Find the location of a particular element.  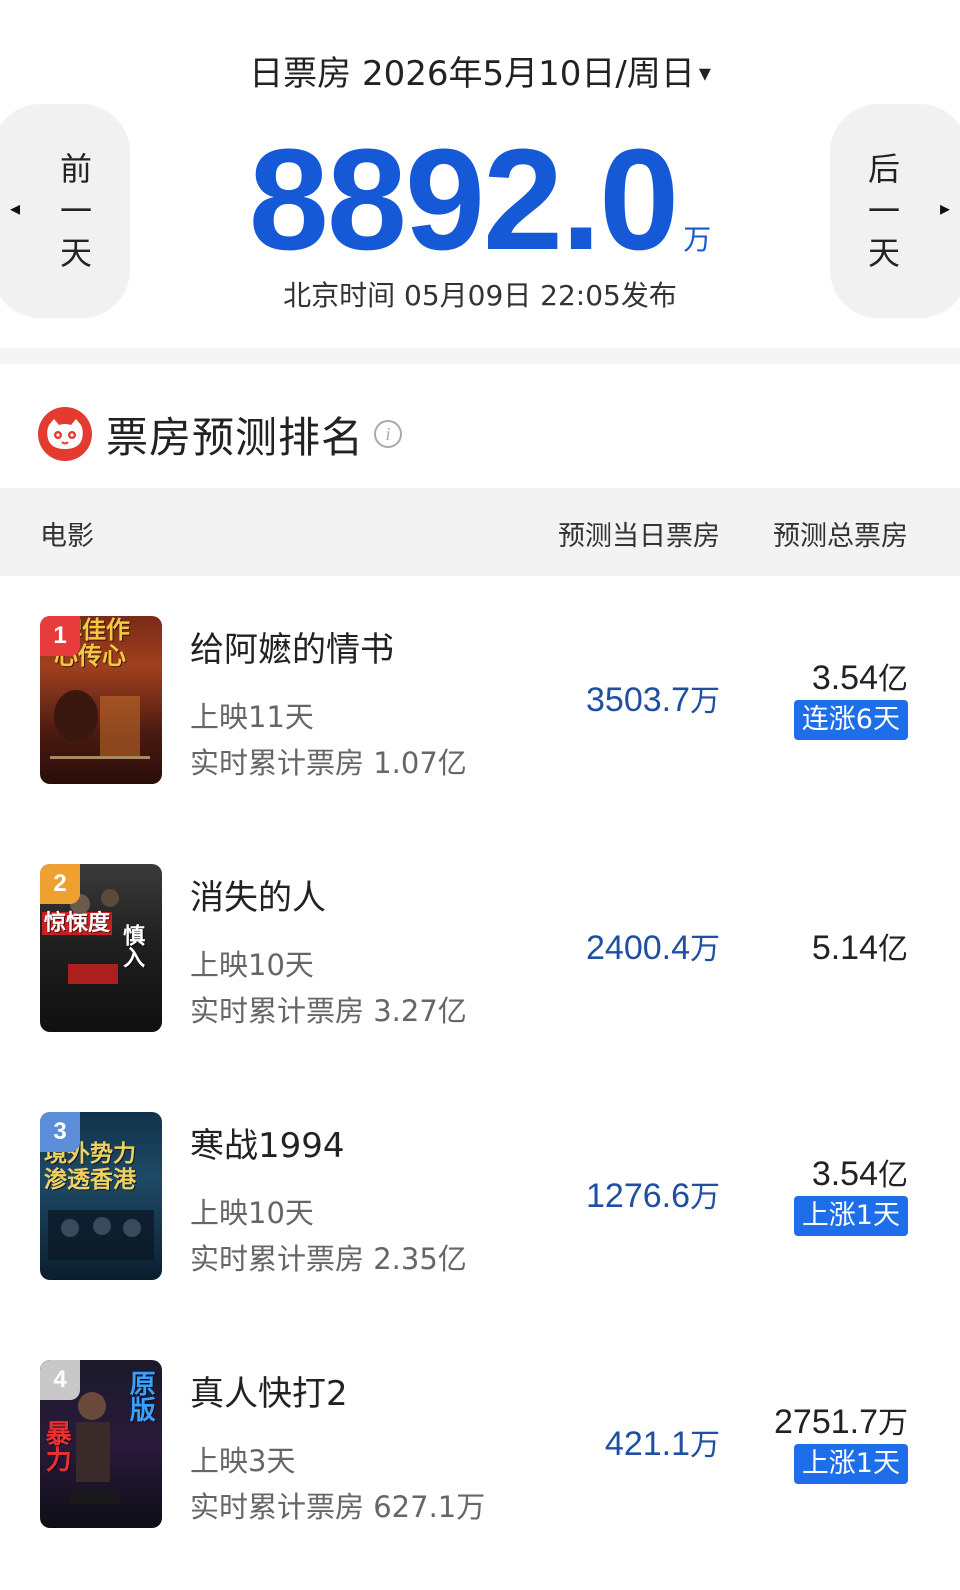

daily-total: 8892.0 万 is located at coordinates (480, 200).